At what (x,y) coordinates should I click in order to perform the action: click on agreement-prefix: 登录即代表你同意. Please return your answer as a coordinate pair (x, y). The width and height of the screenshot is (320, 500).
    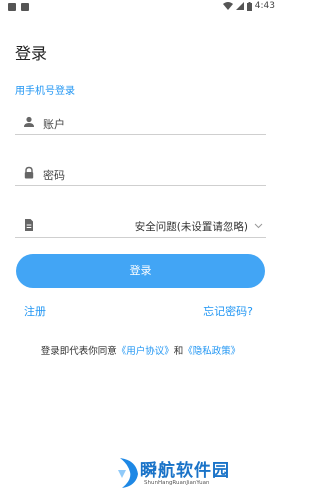
    Looking at the image, I should click on (78, 351).